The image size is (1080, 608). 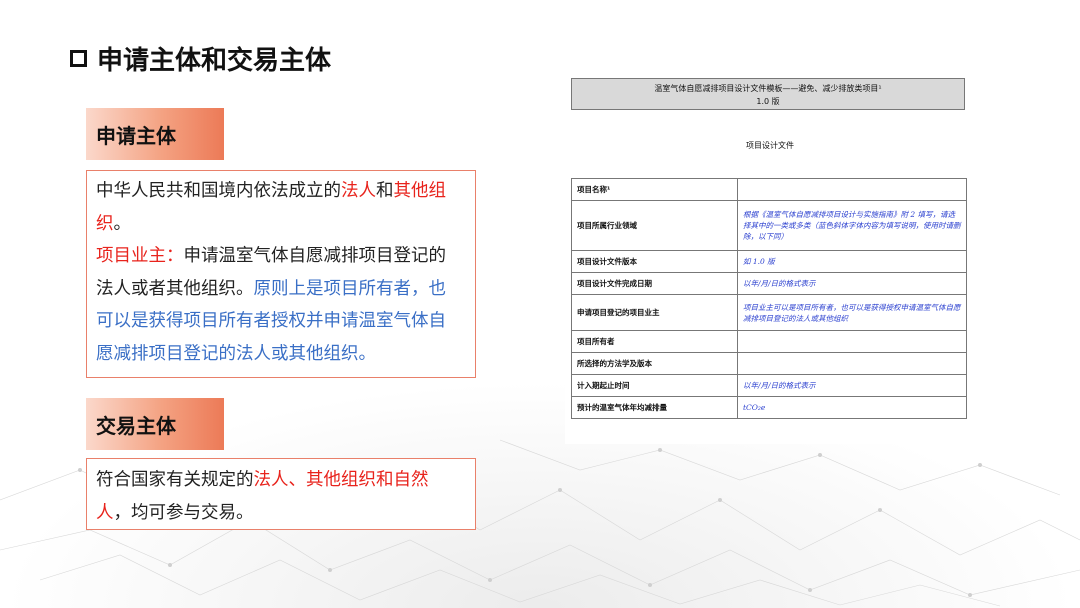 I want to click on table-row: 项目所有者, so click(x=769, y=341).